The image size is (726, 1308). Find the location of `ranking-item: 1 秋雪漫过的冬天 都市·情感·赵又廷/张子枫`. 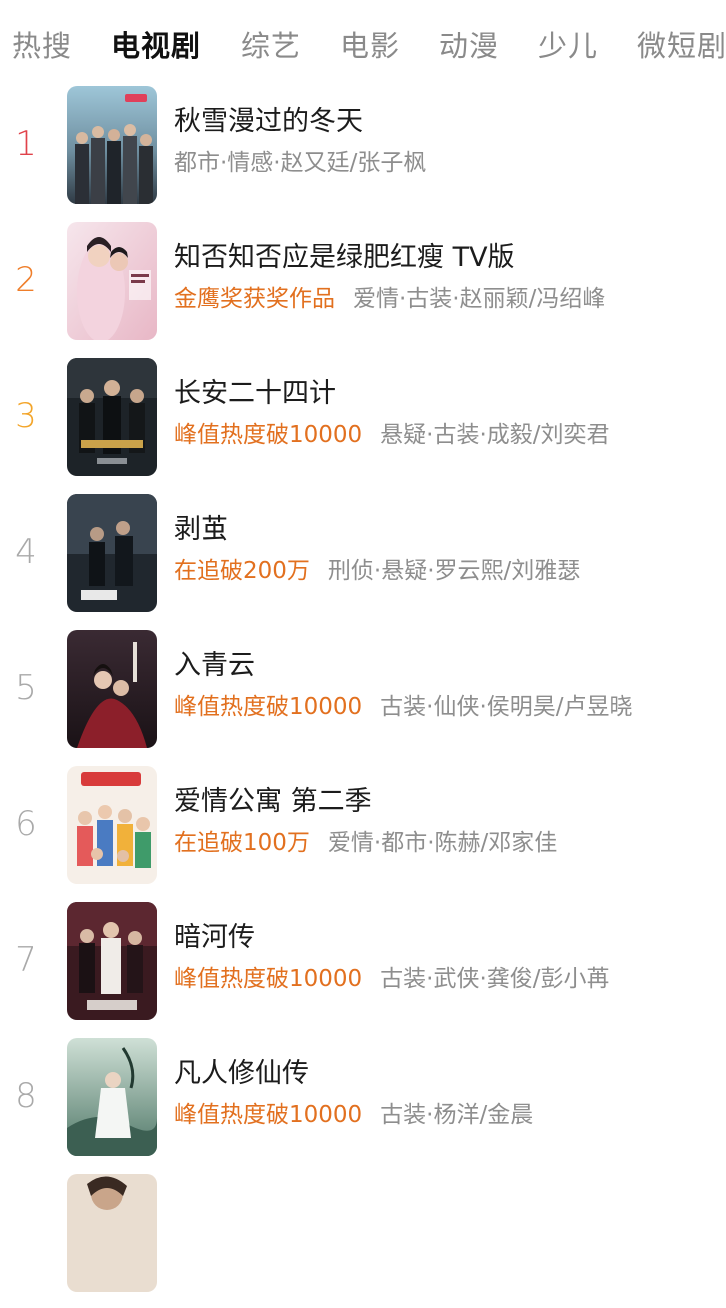

ranking-item: 1 秋雪漫过的冬天 都市·情感·赵又廷/张子枫 is located at coordinates (363, 152).